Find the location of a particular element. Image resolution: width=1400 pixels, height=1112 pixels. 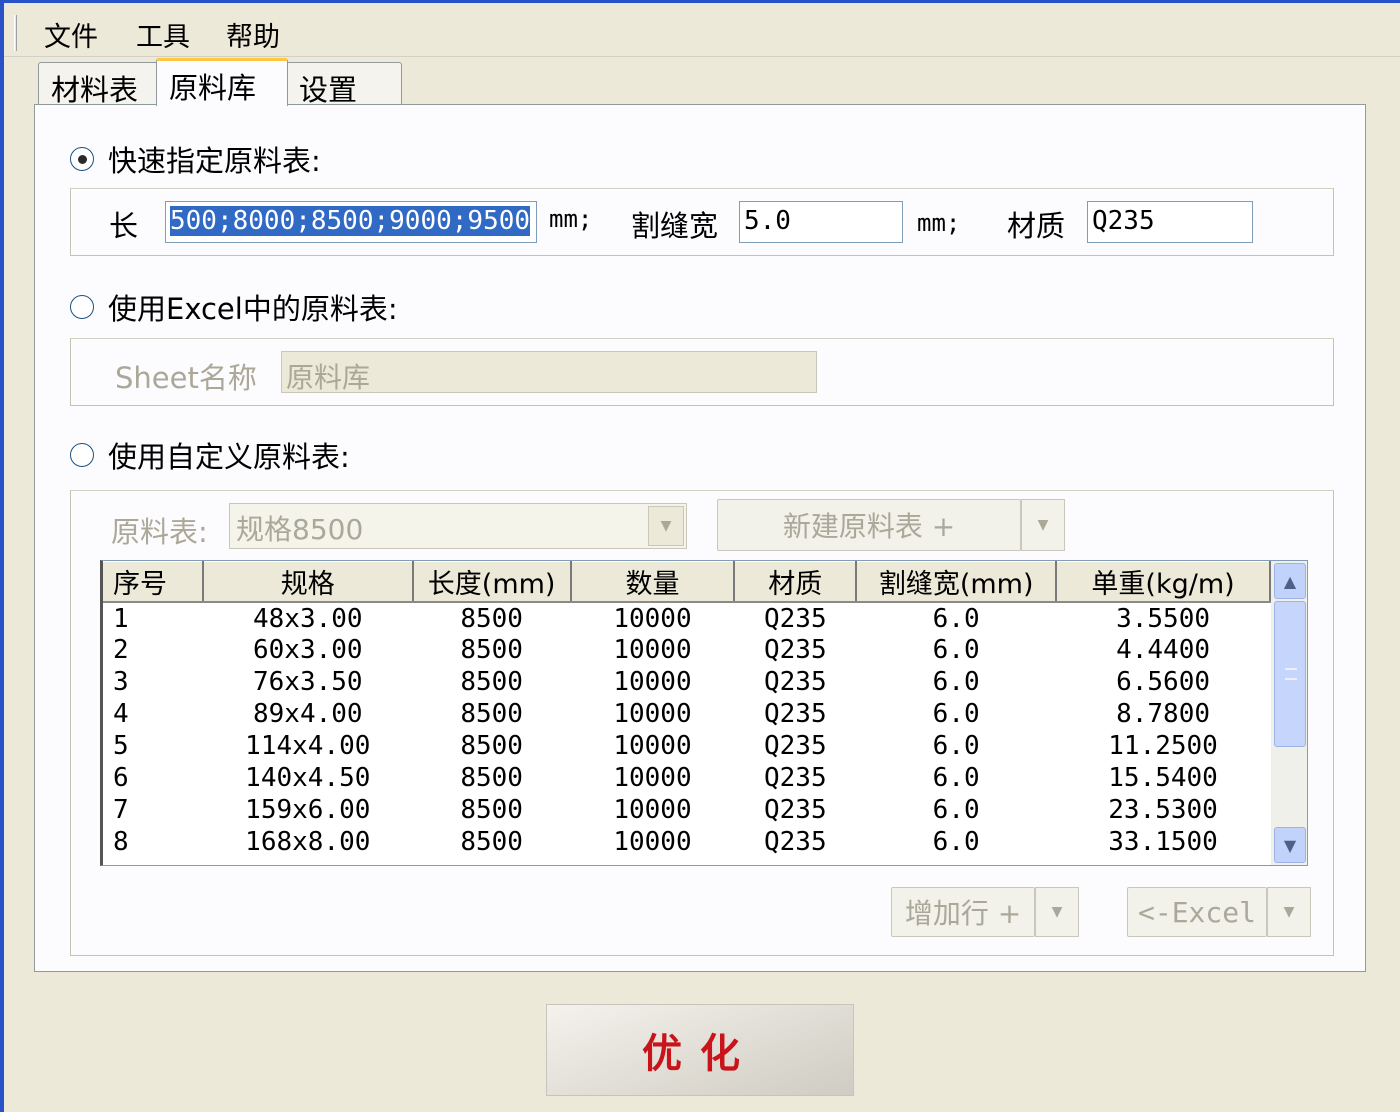

table-cell: 8.7800 is located at coordinates (1163, 714).